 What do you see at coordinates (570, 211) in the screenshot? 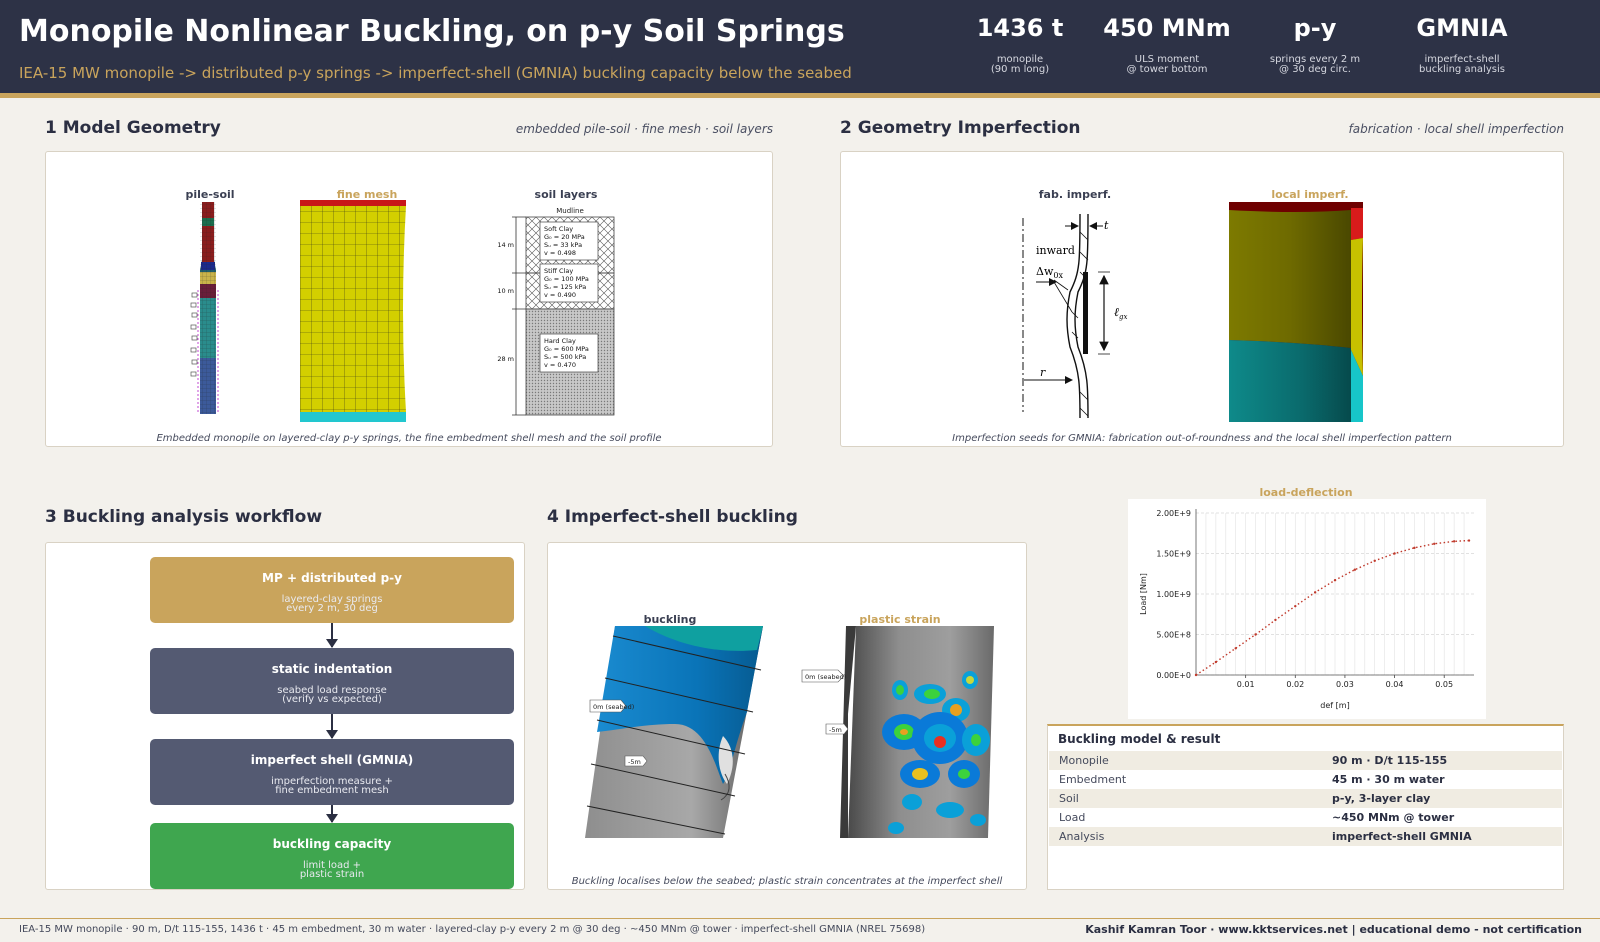
I see `mudline-text: Mudline` at bounding box center [570, 211].